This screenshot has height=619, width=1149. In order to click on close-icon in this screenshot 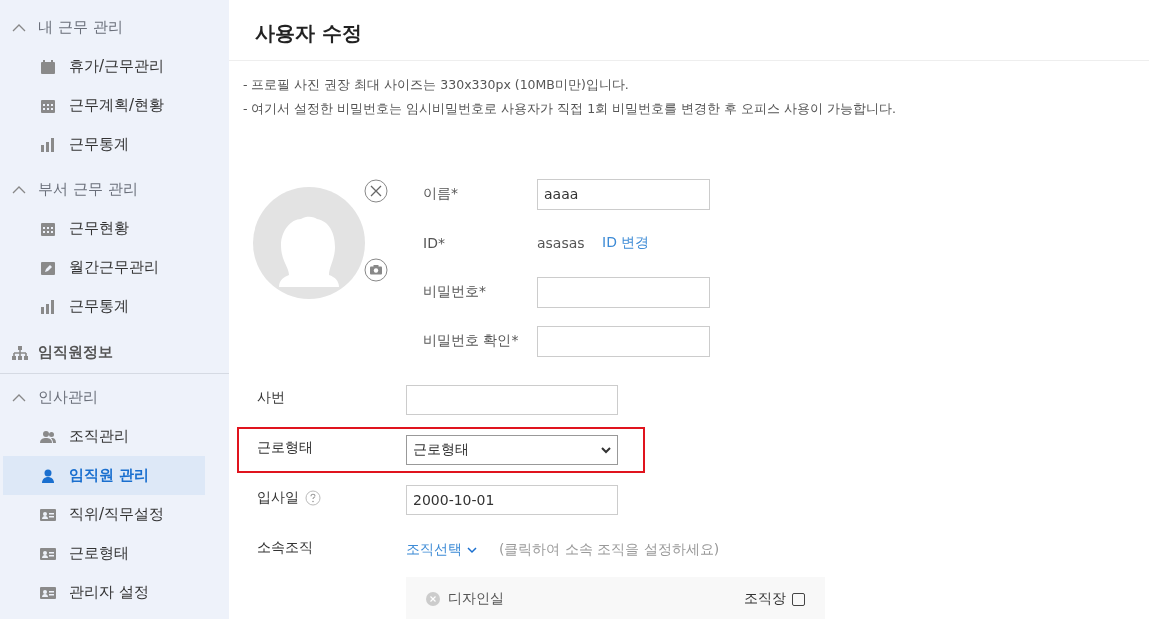, I will do `click(376, 191)`.